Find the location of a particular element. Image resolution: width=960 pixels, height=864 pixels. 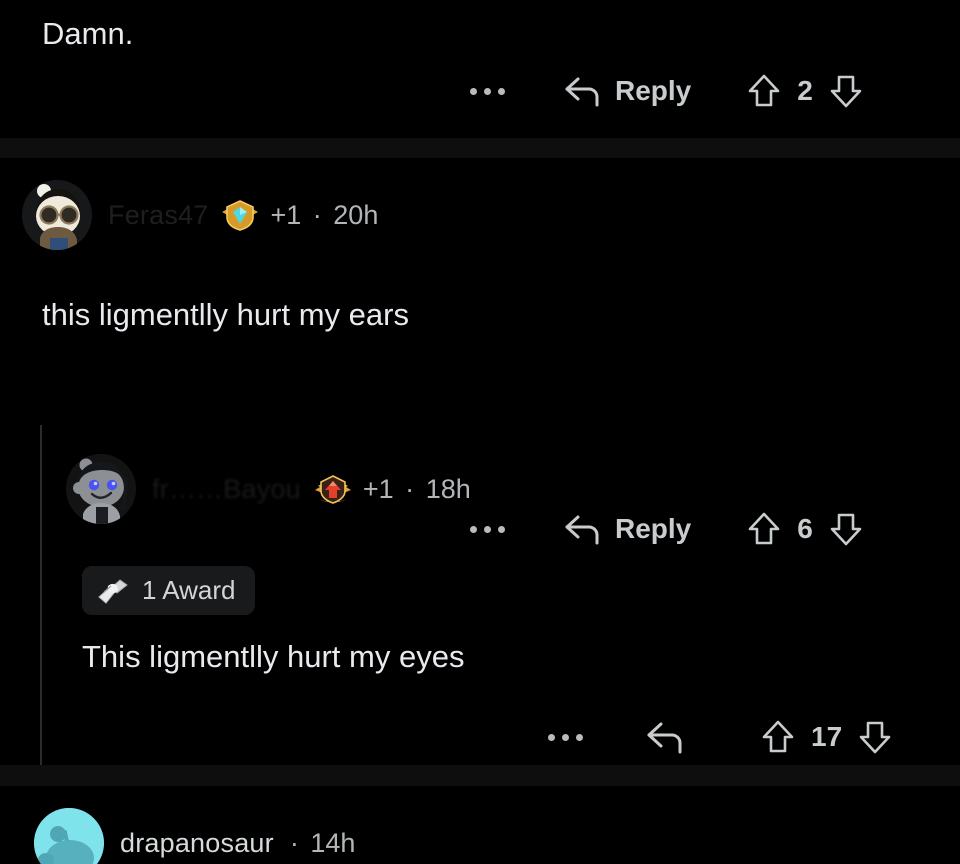

comment-header: drapanosaur · 14h is located at coordinates (194, 836).